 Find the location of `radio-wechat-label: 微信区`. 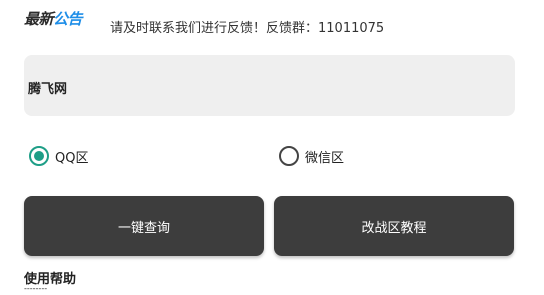

radio-wechat-label: 微信区 is located at coordinates (325, 158).